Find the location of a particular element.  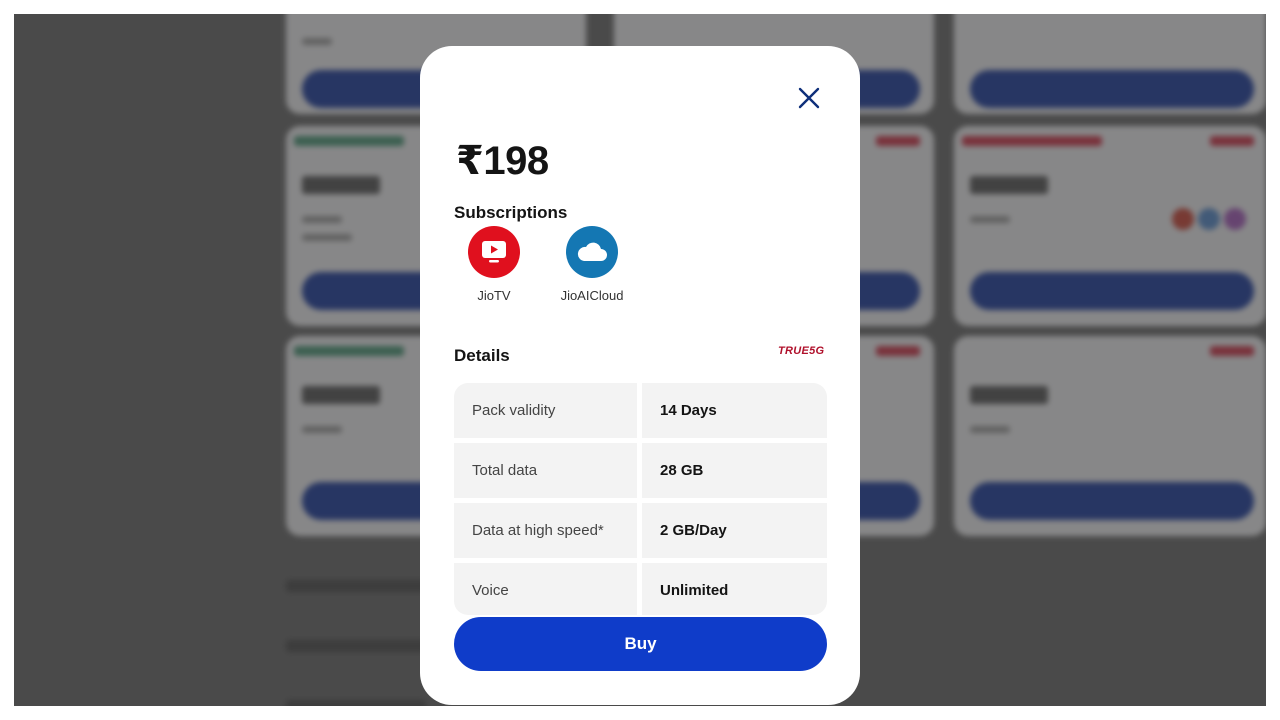

subscription-jioaicloud: JioAICloud is located at coordinates (592, 264).